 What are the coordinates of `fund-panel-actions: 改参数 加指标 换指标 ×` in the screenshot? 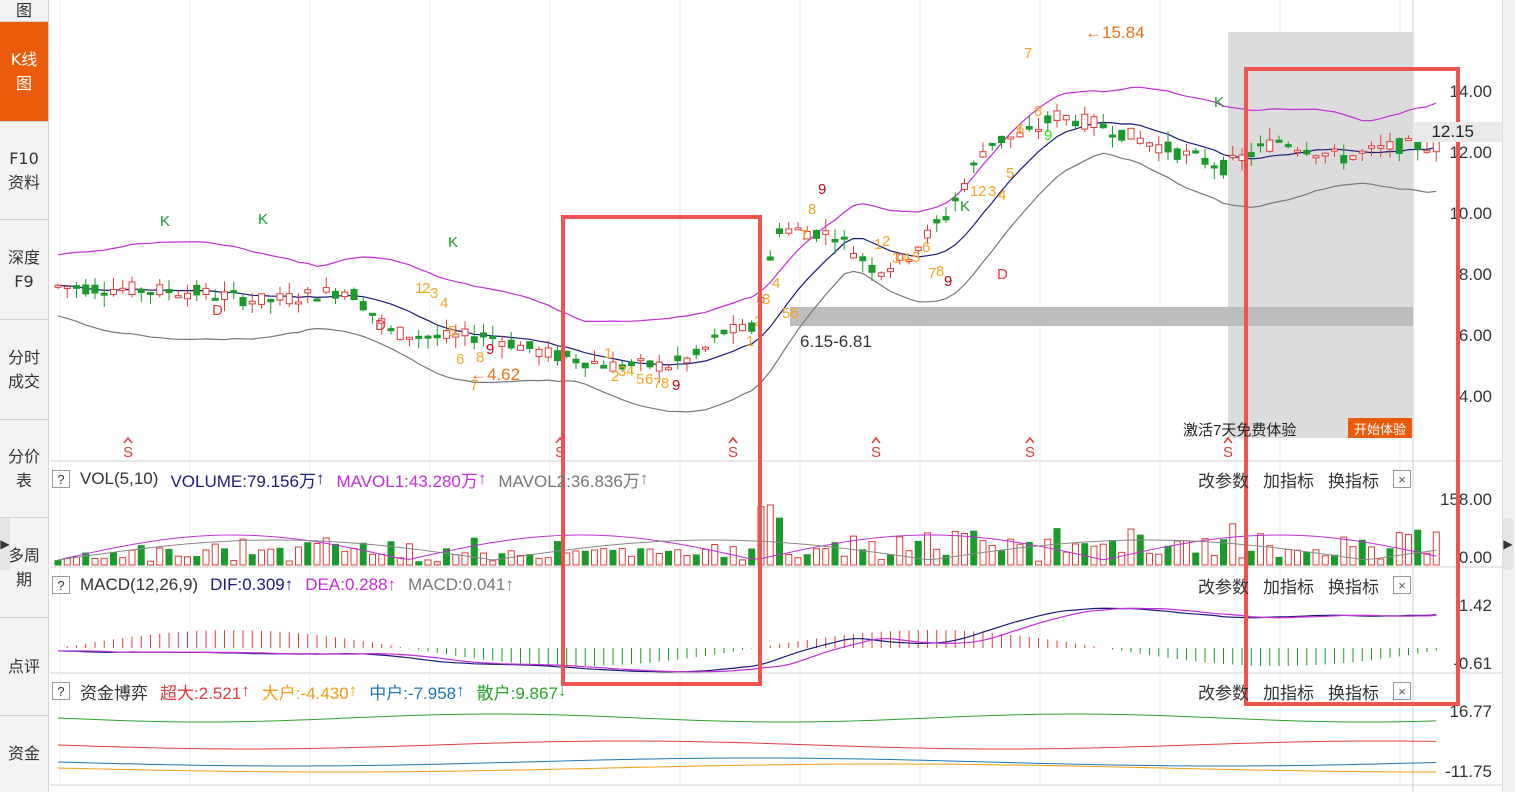 It's located at (1297, 691).